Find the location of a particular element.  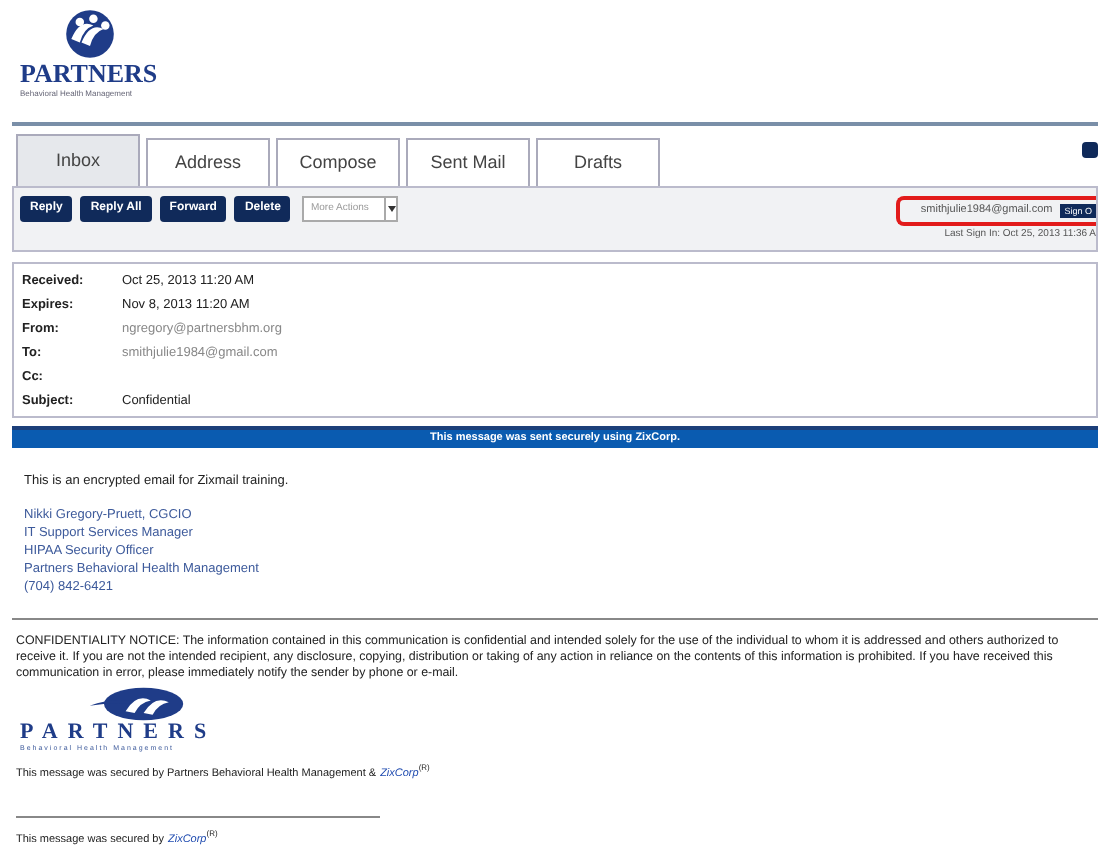

tab: Address is located at coordinates (208, 161).